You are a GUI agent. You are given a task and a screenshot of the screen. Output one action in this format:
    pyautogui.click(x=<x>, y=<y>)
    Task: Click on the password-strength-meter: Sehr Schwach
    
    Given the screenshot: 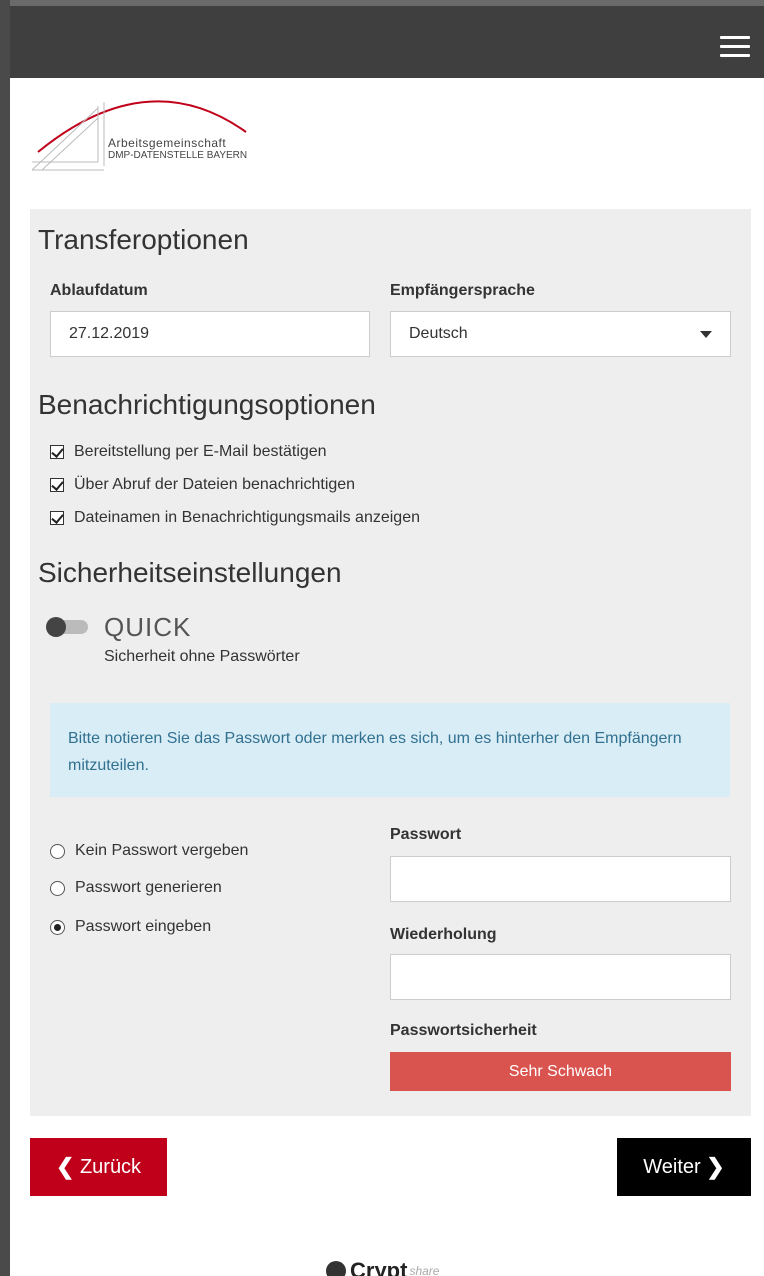 What is the action you would take?
    pyautogui.click(x=560, y=1071)
    